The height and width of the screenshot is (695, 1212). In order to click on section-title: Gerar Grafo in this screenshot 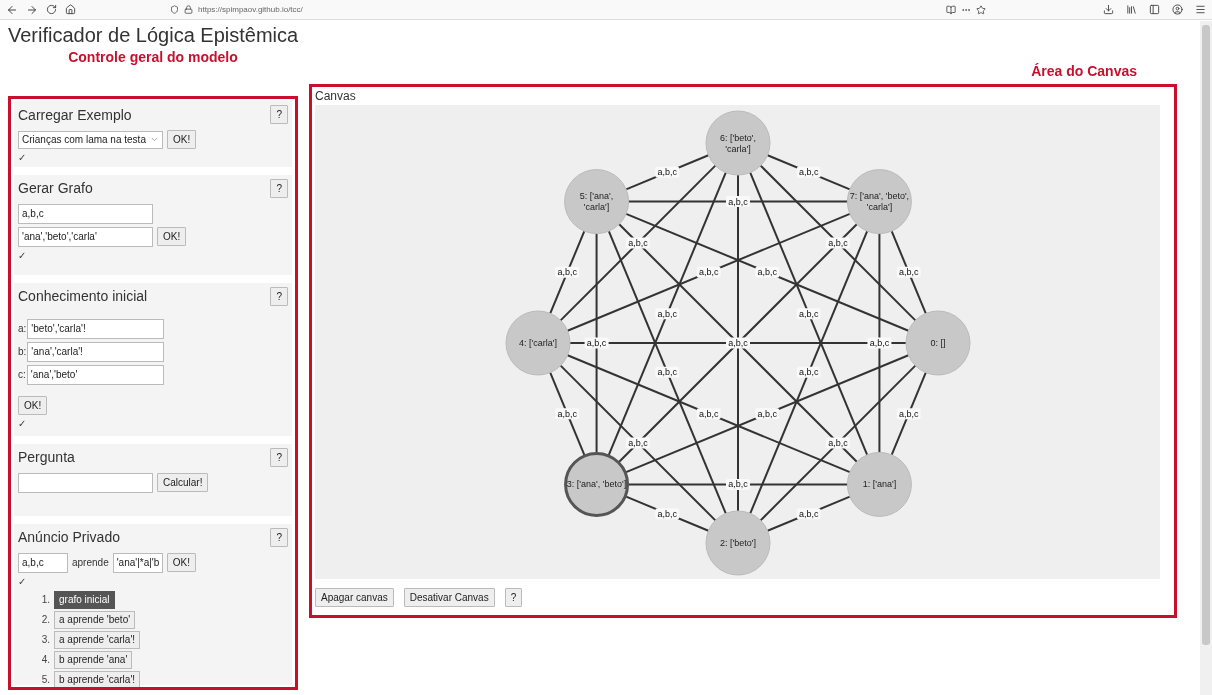, I will do `click(55, 188)`.